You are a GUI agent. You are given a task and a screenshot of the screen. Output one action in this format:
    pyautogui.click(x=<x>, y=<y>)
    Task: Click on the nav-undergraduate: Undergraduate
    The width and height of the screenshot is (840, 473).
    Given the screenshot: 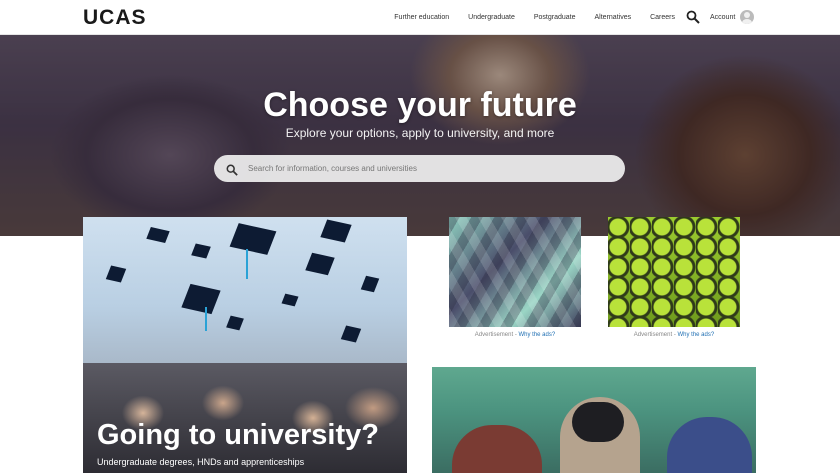 What is the action you would take?
    pyautogui.click(x=491, y=17)
    